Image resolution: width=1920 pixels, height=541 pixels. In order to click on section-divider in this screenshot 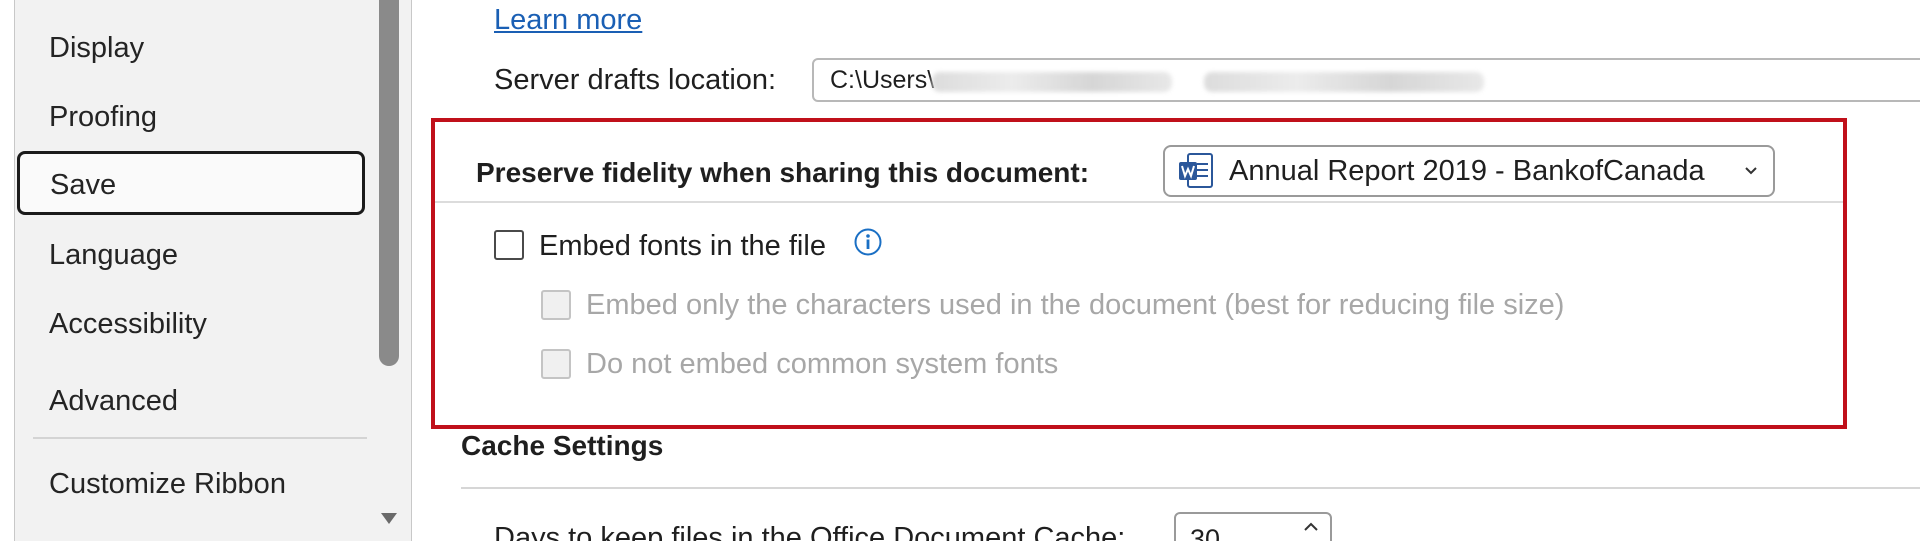, I will do `click(1139, 202)`.